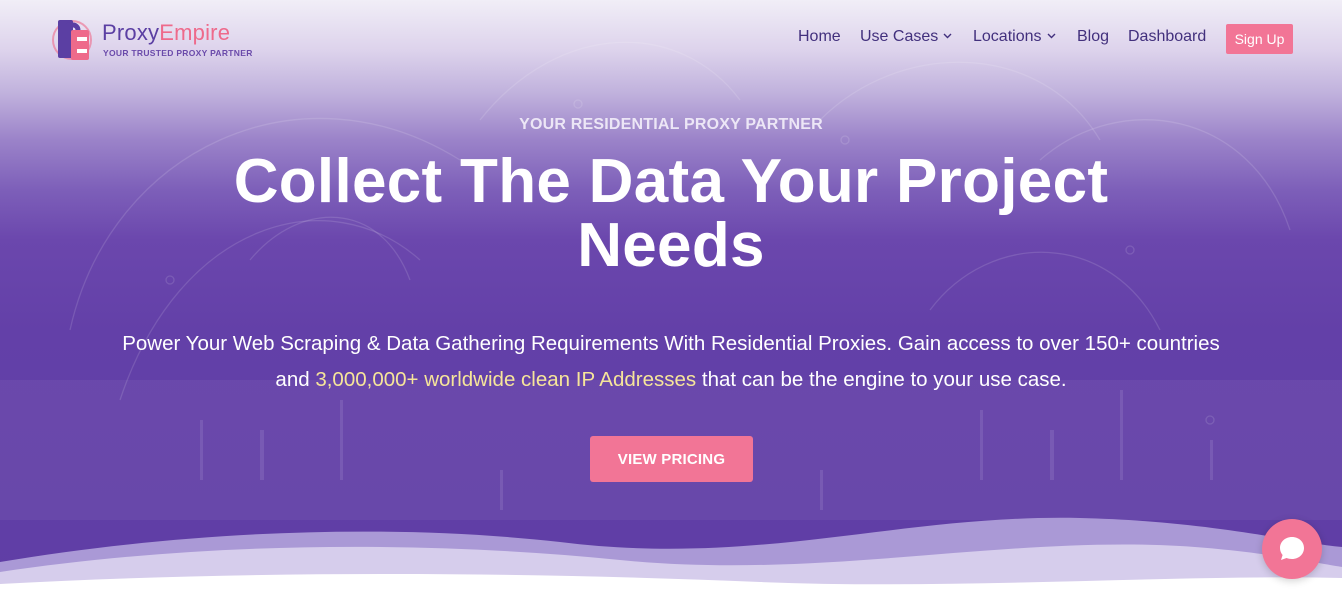  What do you see at coordinates (671, 554) in the screenshot?
I see `hero-wave-divider` at bounding box center [671, 554].